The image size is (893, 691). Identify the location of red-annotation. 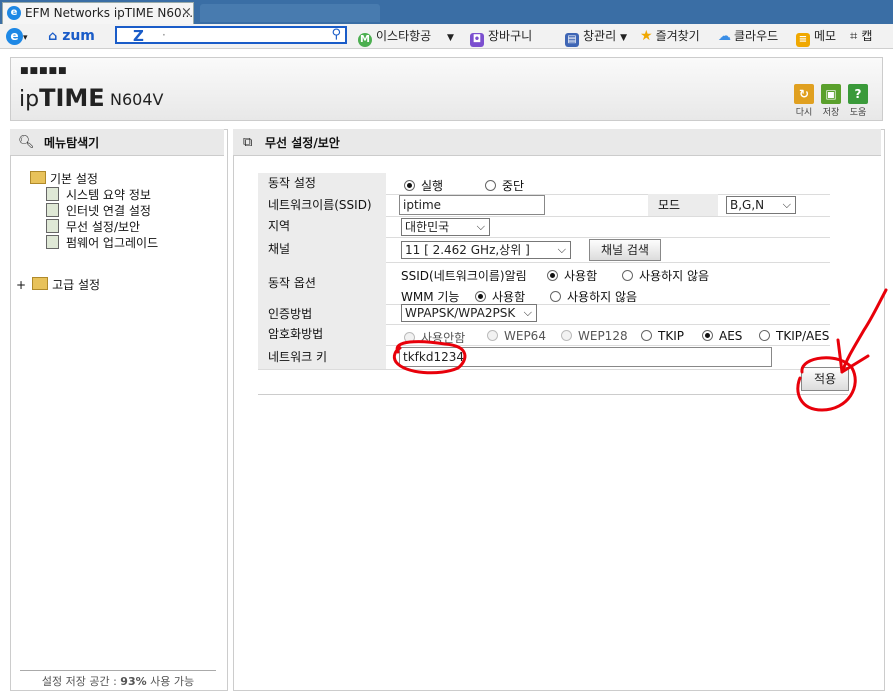
(640, 350).